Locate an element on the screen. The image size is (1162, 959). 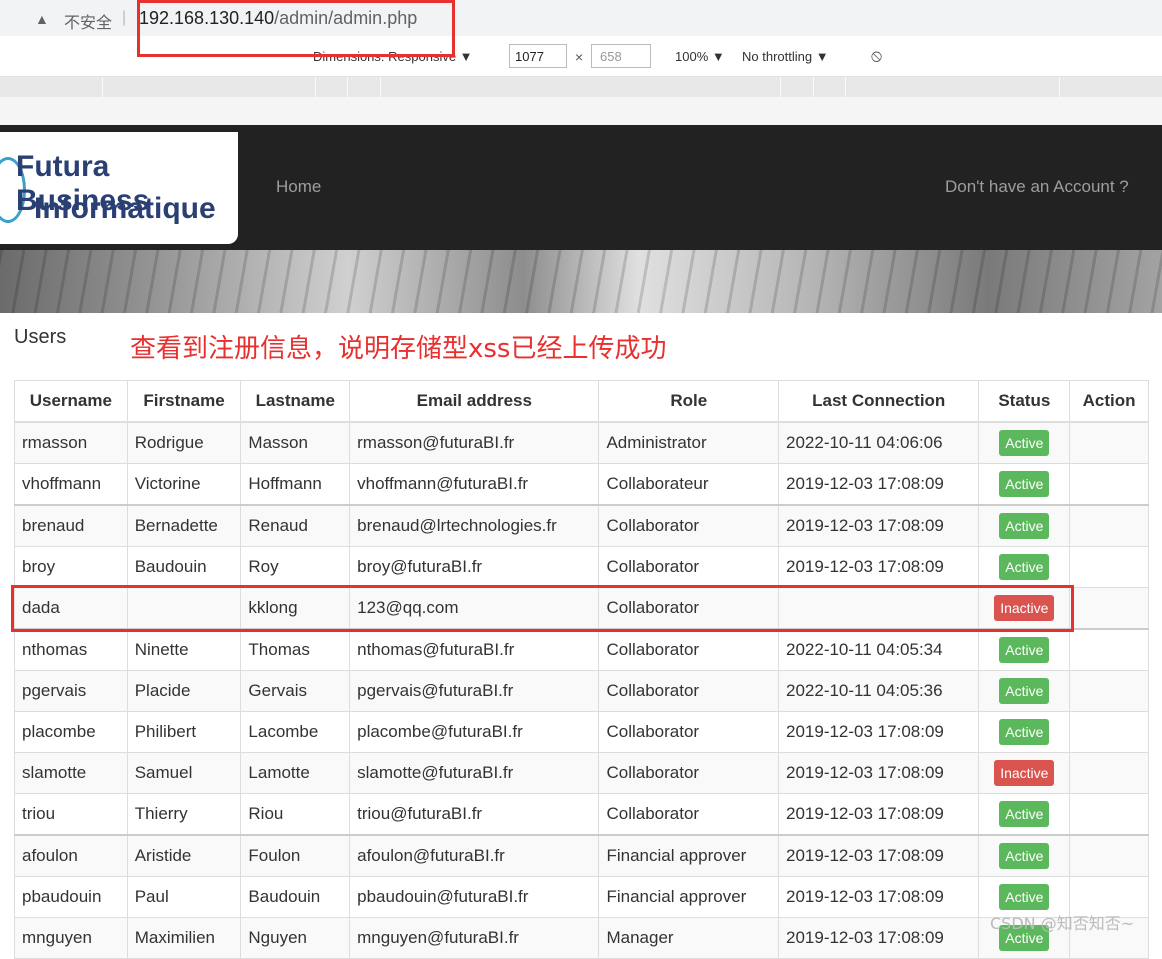
cell-email: afoulon@futuraBI.fr is located at coordinates (474, 855).